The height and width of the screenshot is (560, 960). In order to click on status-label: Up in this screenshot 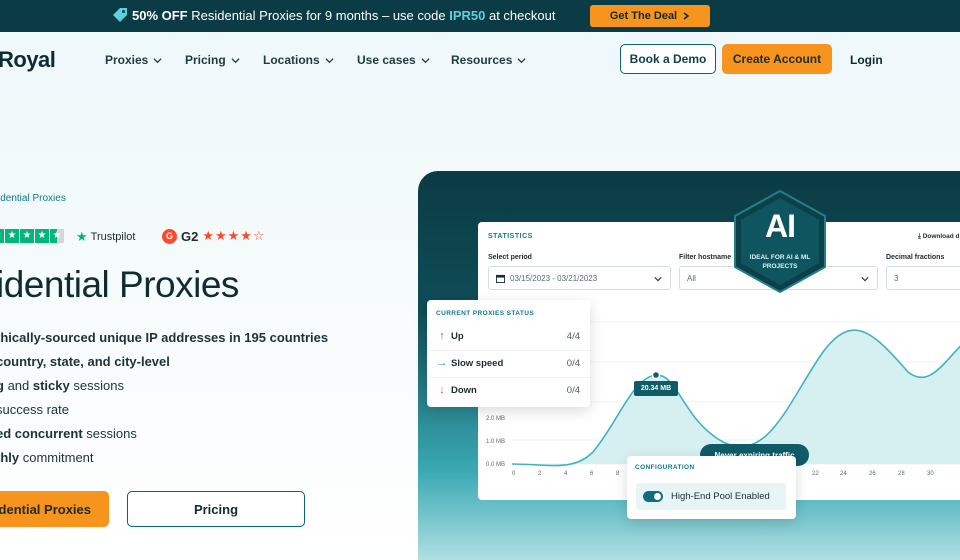, I will do `click(457, 336)`.